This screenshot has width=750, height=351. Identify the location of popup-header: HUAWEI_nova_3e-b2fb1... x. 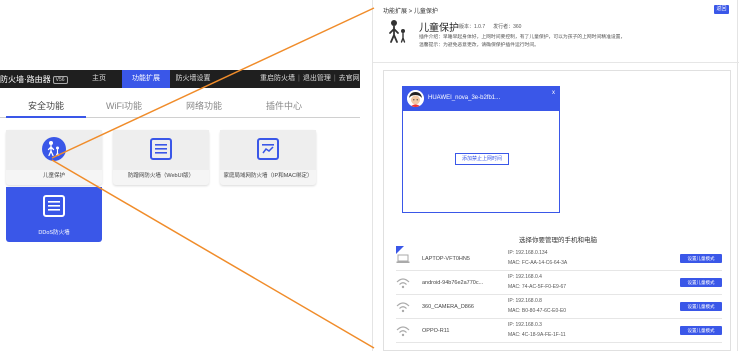
(481, 99).